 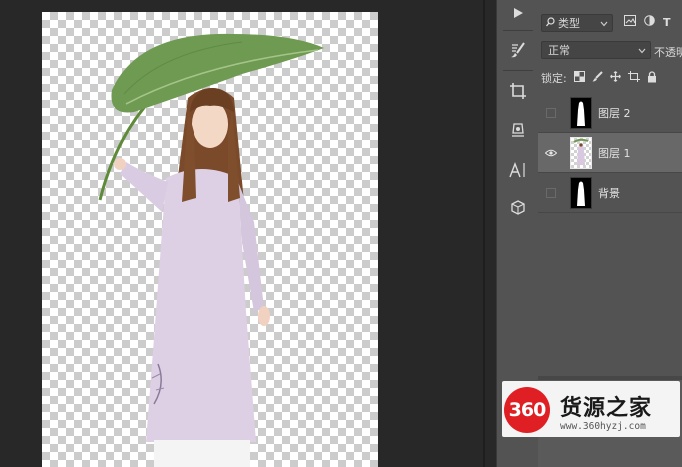 I want to click on layers-list: 图层 2 图层 1 背景, so click(x=610, y=153).